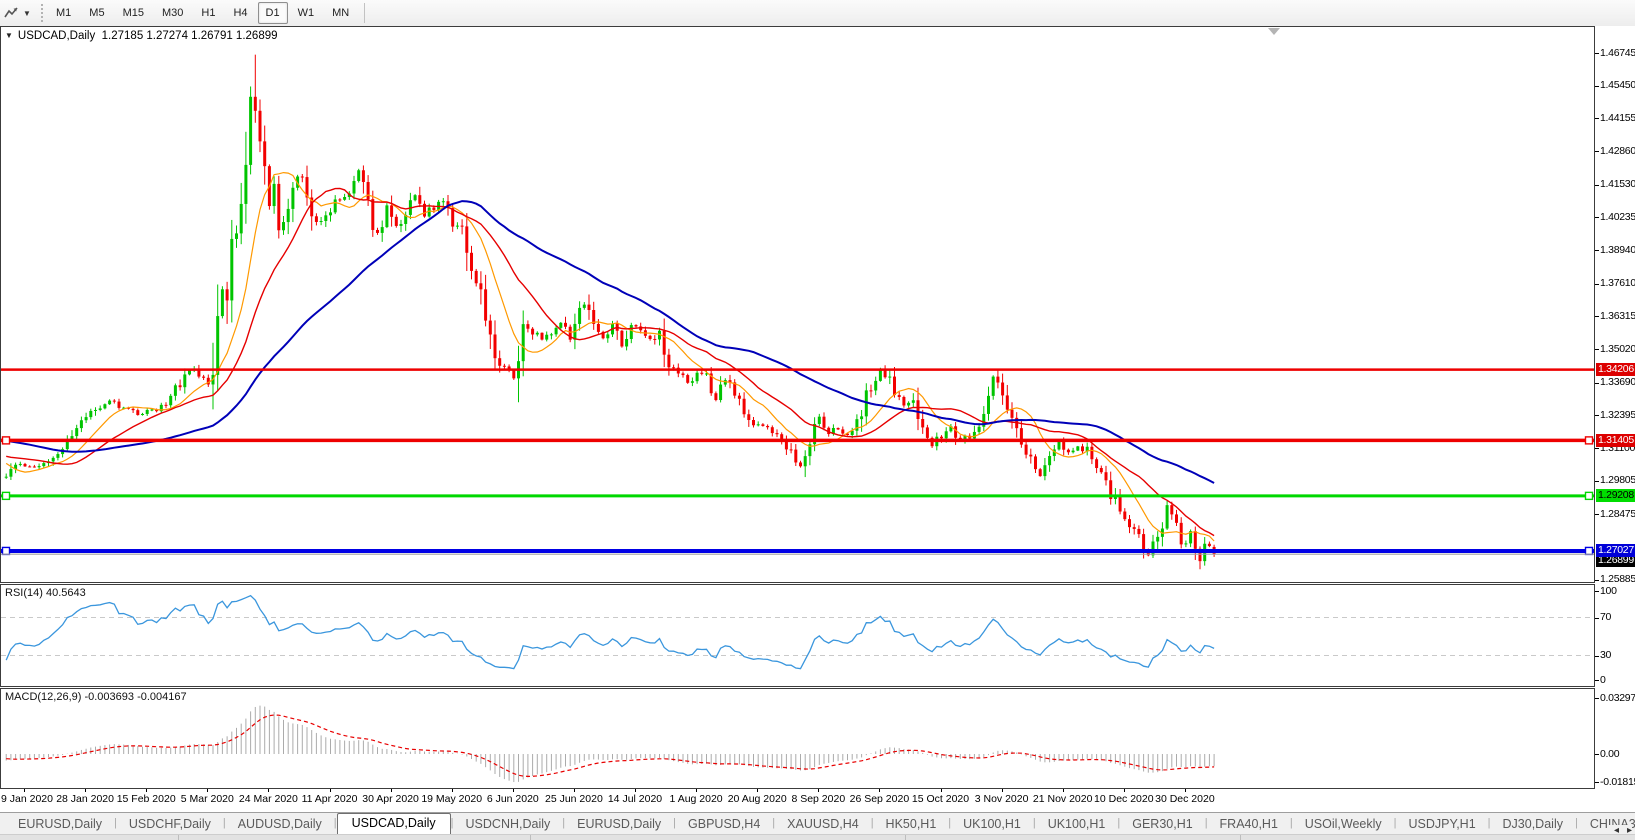  Describe the element at coordinates (170, 824) in the screenshot. I see `tab-usdchf-daily-1: USDCHF,Daily` at that location.